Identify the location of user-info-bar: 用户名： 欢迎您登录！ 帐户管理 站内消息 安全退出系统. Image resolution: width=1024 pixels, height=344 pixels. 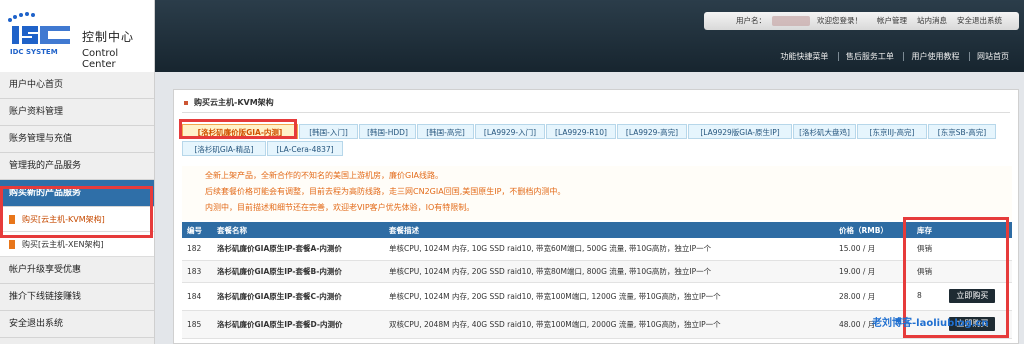
(861, 21).